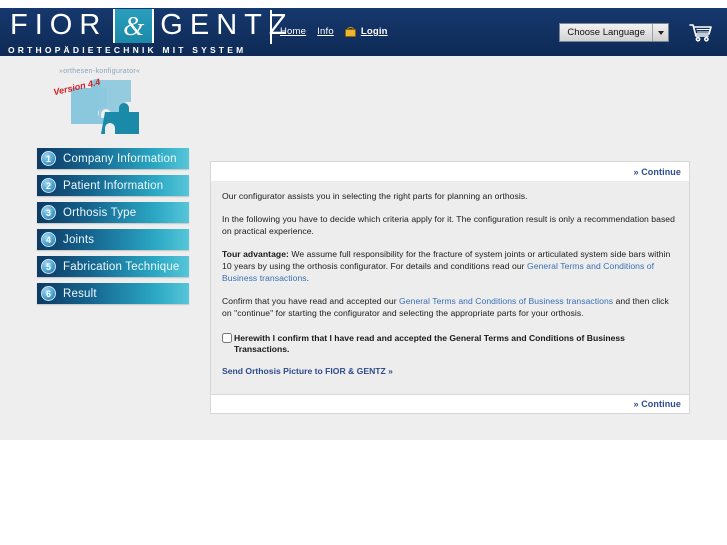 This screenshot has height=545, width=727. Describe the element at coordinates (121, 266) in the screenshot. I see `step-label-5: Fabrication Technique` at that location.